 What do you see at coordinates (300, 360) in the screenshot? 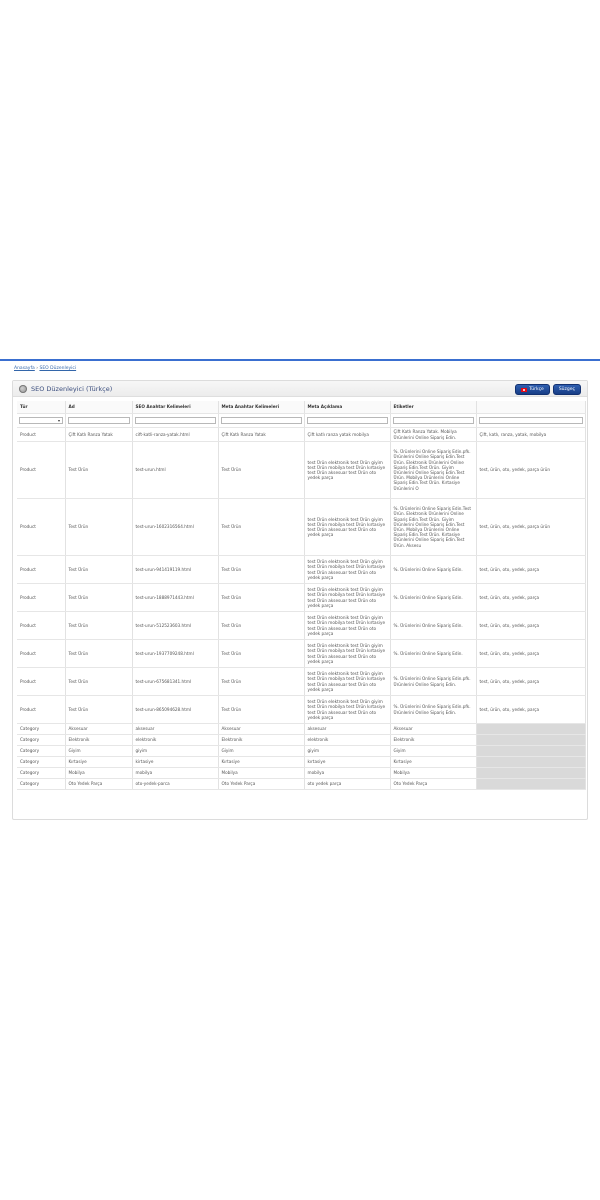
I see `top-divider-line` at bounding box center [300, 360].